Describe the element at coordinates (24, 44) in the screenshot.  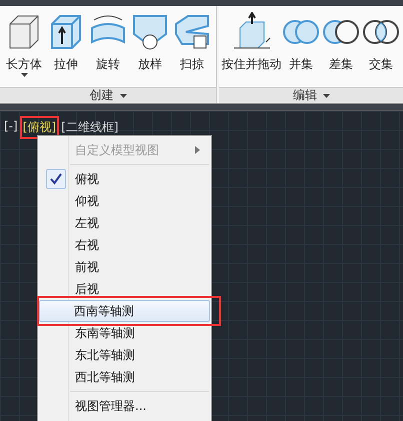
I see `ribbon-tool-button: 长方体` at that location.